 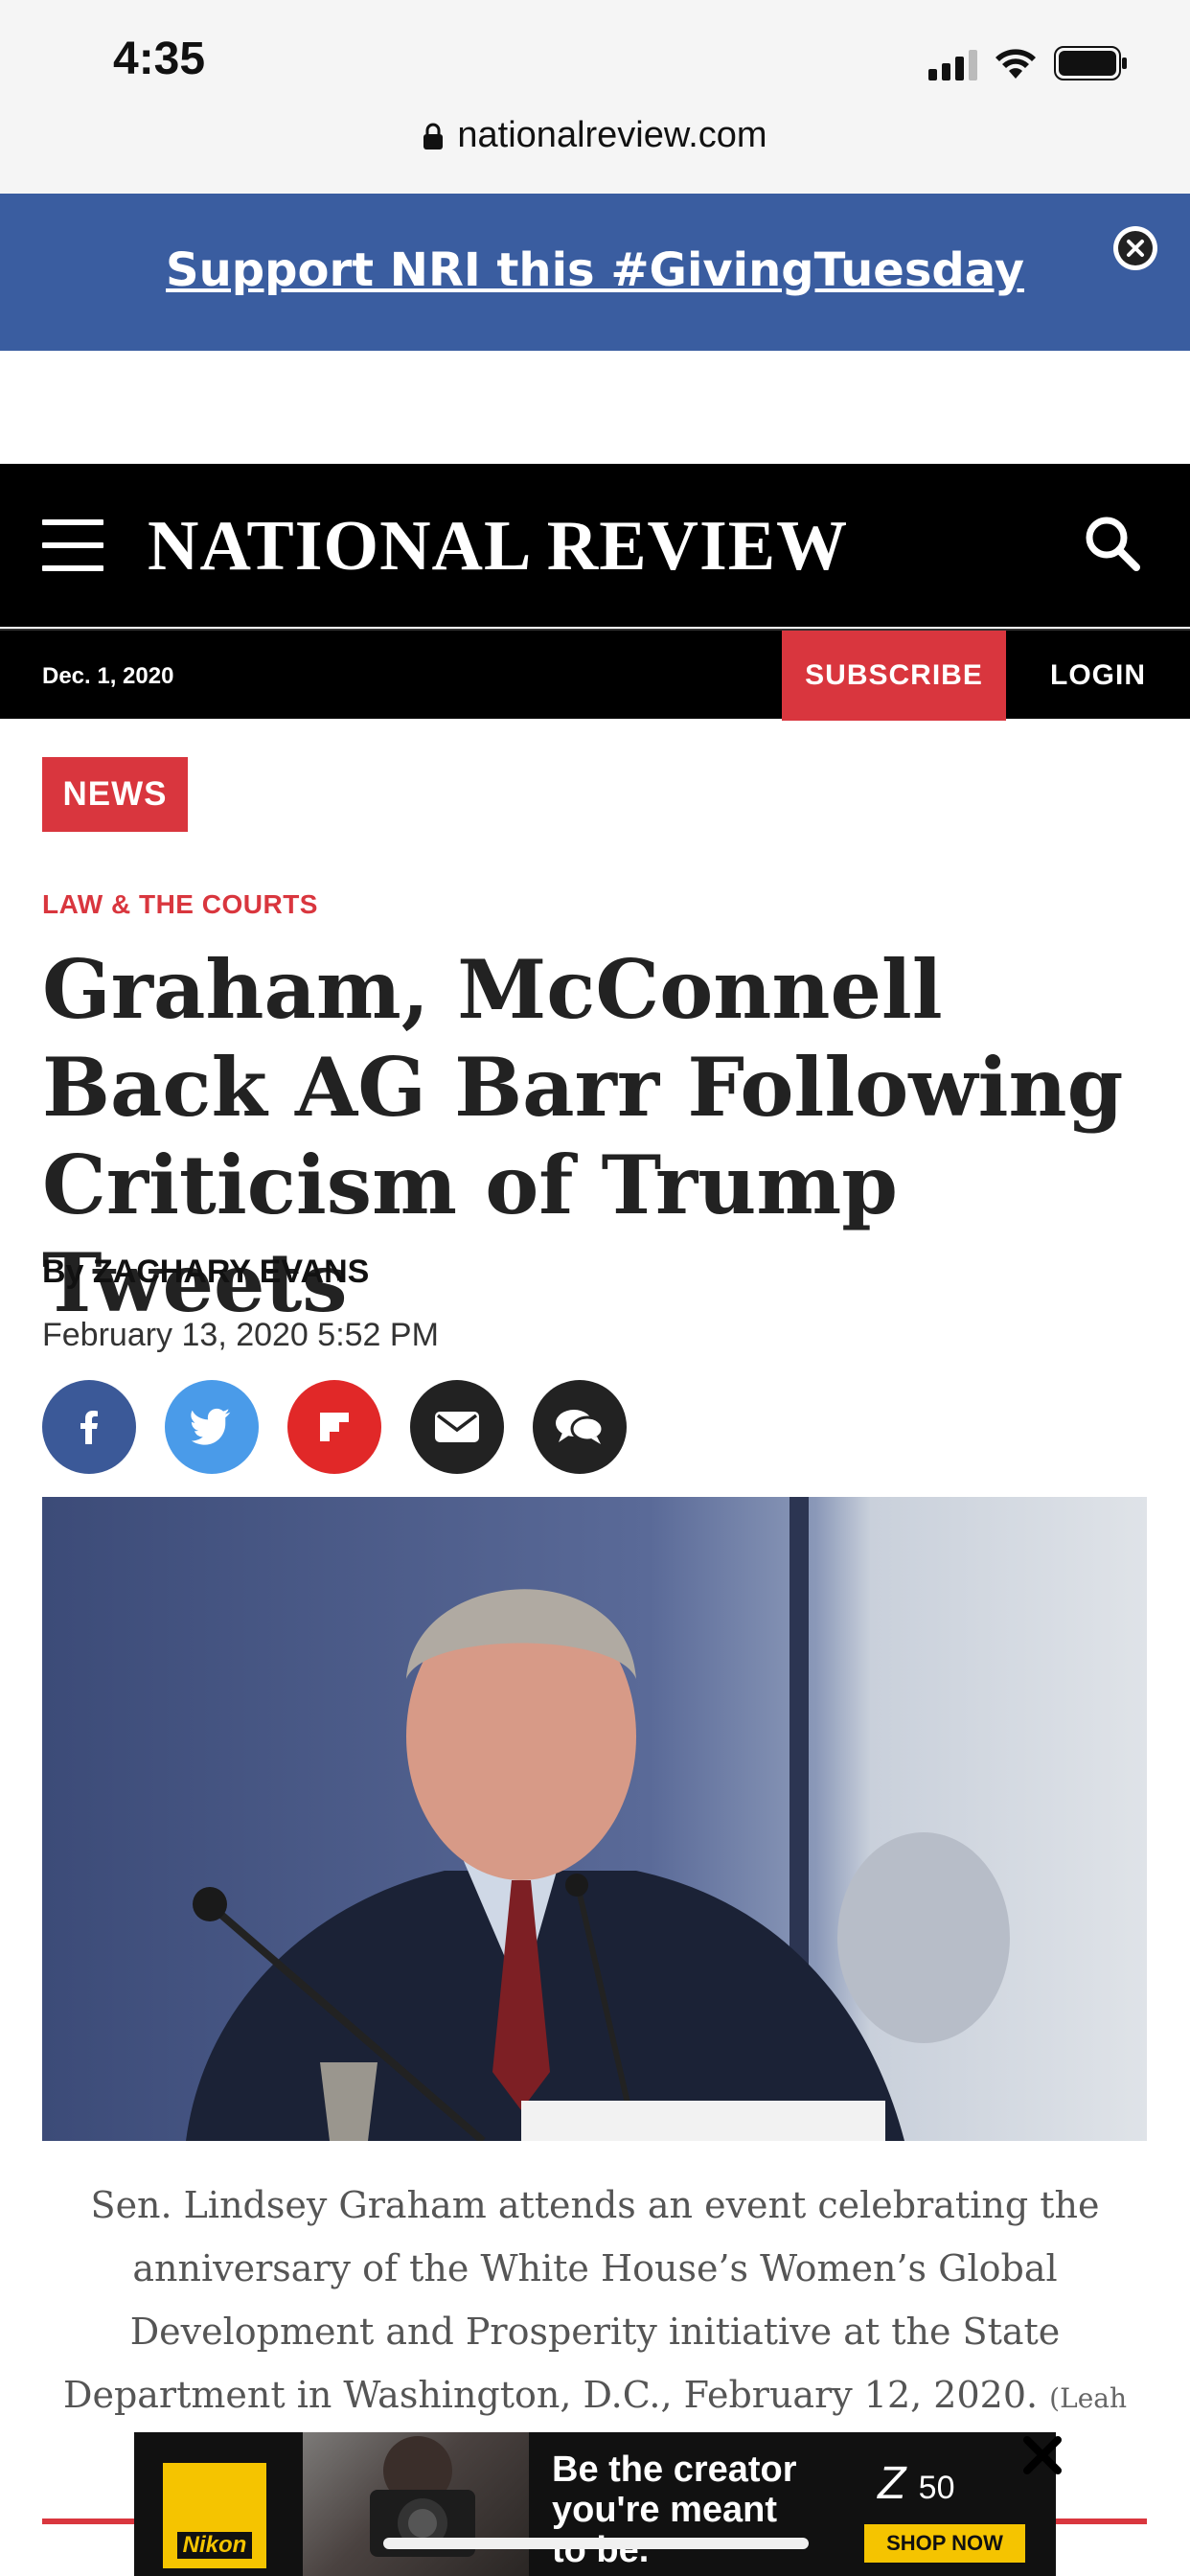 I want to click on caption-credit: (Leah, so click(x=1088, y=2398).